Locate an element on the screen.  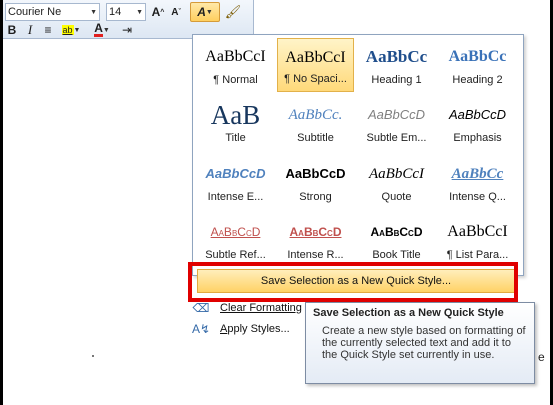
quick-styles-button: A ▼ is located at coordinates (205, 12).